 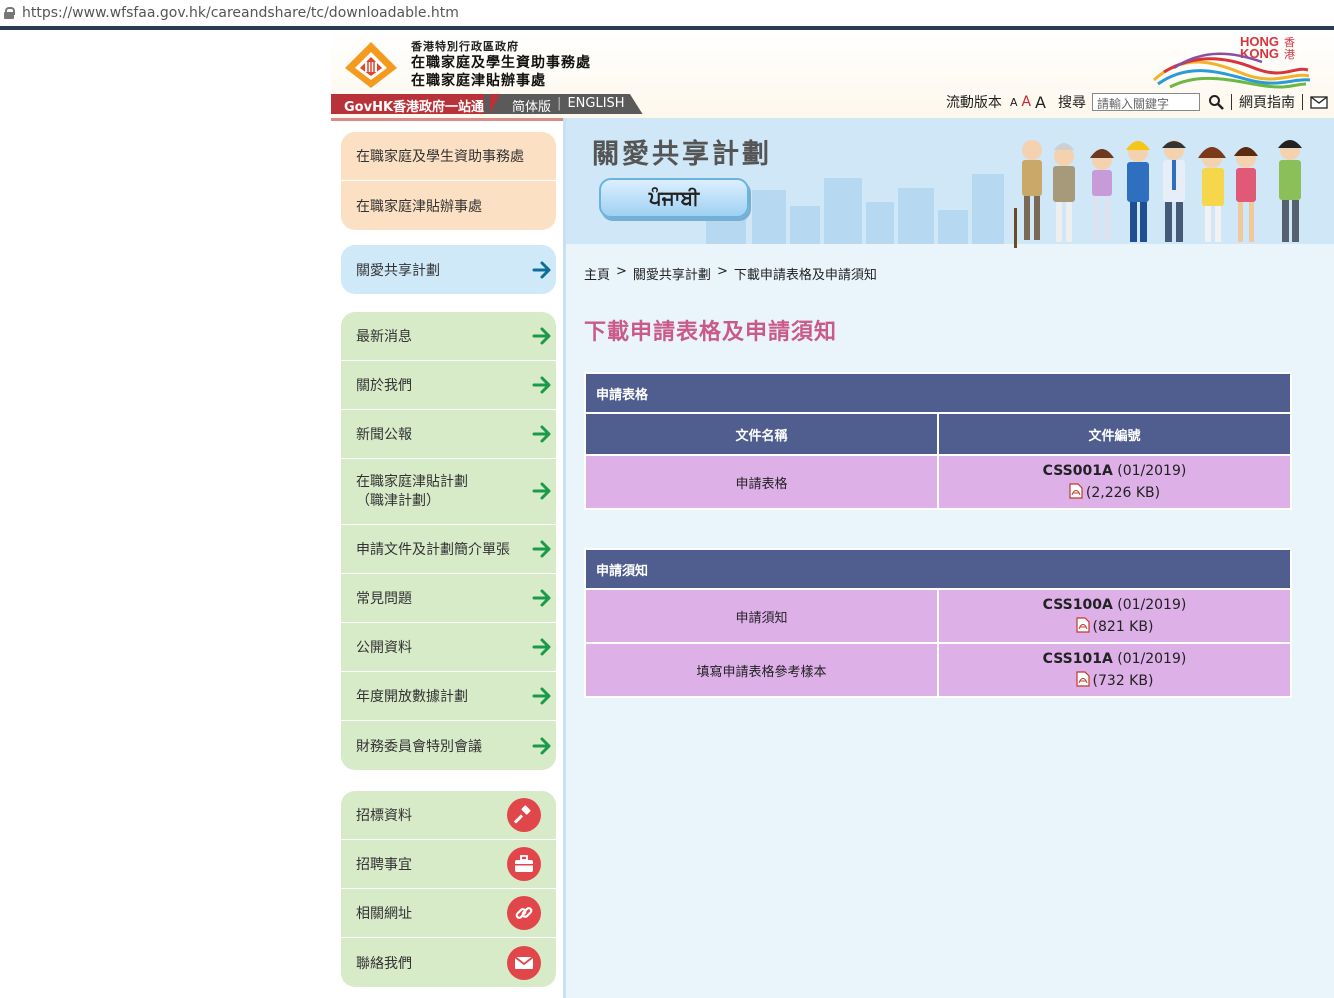 What do you see at coordinates (761, 670) in the screenshot?
I see `document-name: 填寫申請表格參考樣本` at bounding box center [761, 670].